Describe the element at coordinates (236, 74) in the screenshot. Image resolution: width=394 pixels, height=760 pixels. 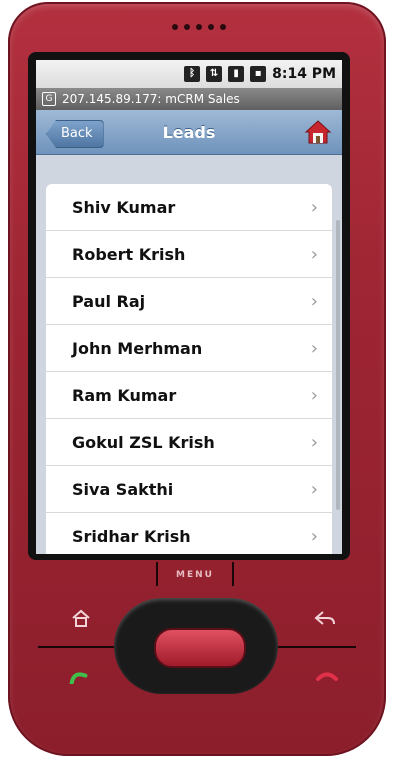
I see `signal-icon: ▮` at that location.